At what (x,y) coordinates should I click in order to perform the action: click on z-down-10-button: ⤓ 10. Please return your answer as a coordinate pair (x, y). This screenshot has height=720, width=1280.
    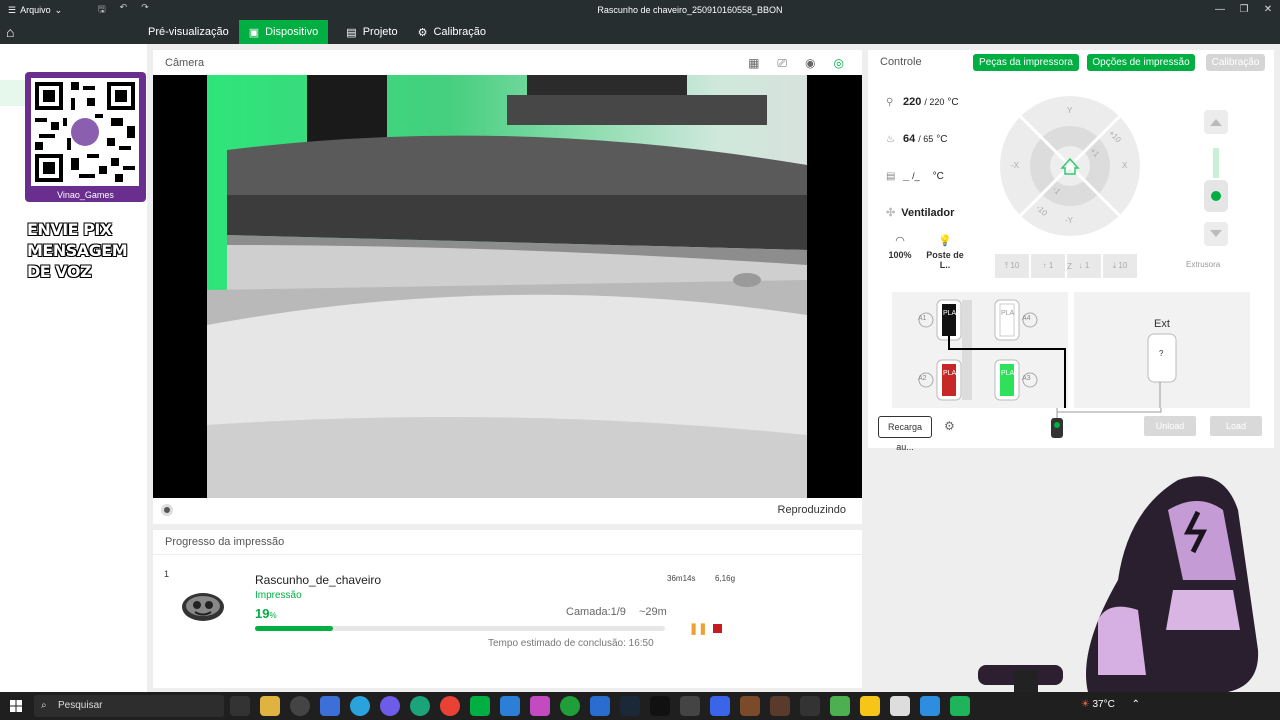
    Looking at the image, I should click on (1120, 266).